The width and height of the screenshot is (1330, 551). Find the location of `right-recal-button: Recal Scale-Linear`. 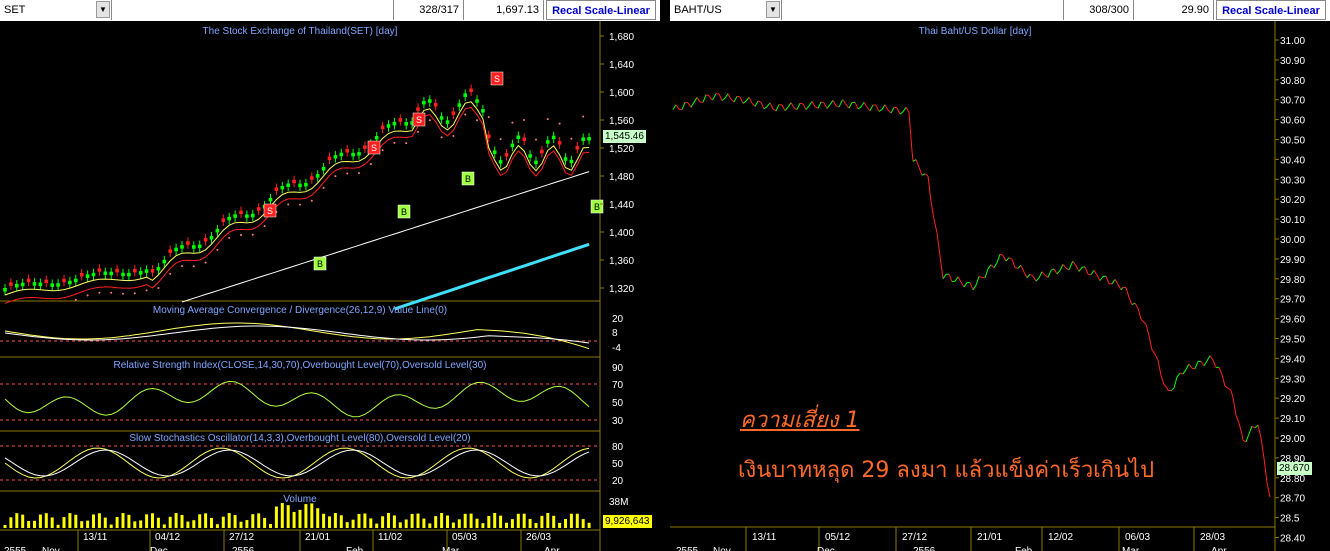

right-recal-button: Recal Scale-Linear is located at coordinates (1271, 10).